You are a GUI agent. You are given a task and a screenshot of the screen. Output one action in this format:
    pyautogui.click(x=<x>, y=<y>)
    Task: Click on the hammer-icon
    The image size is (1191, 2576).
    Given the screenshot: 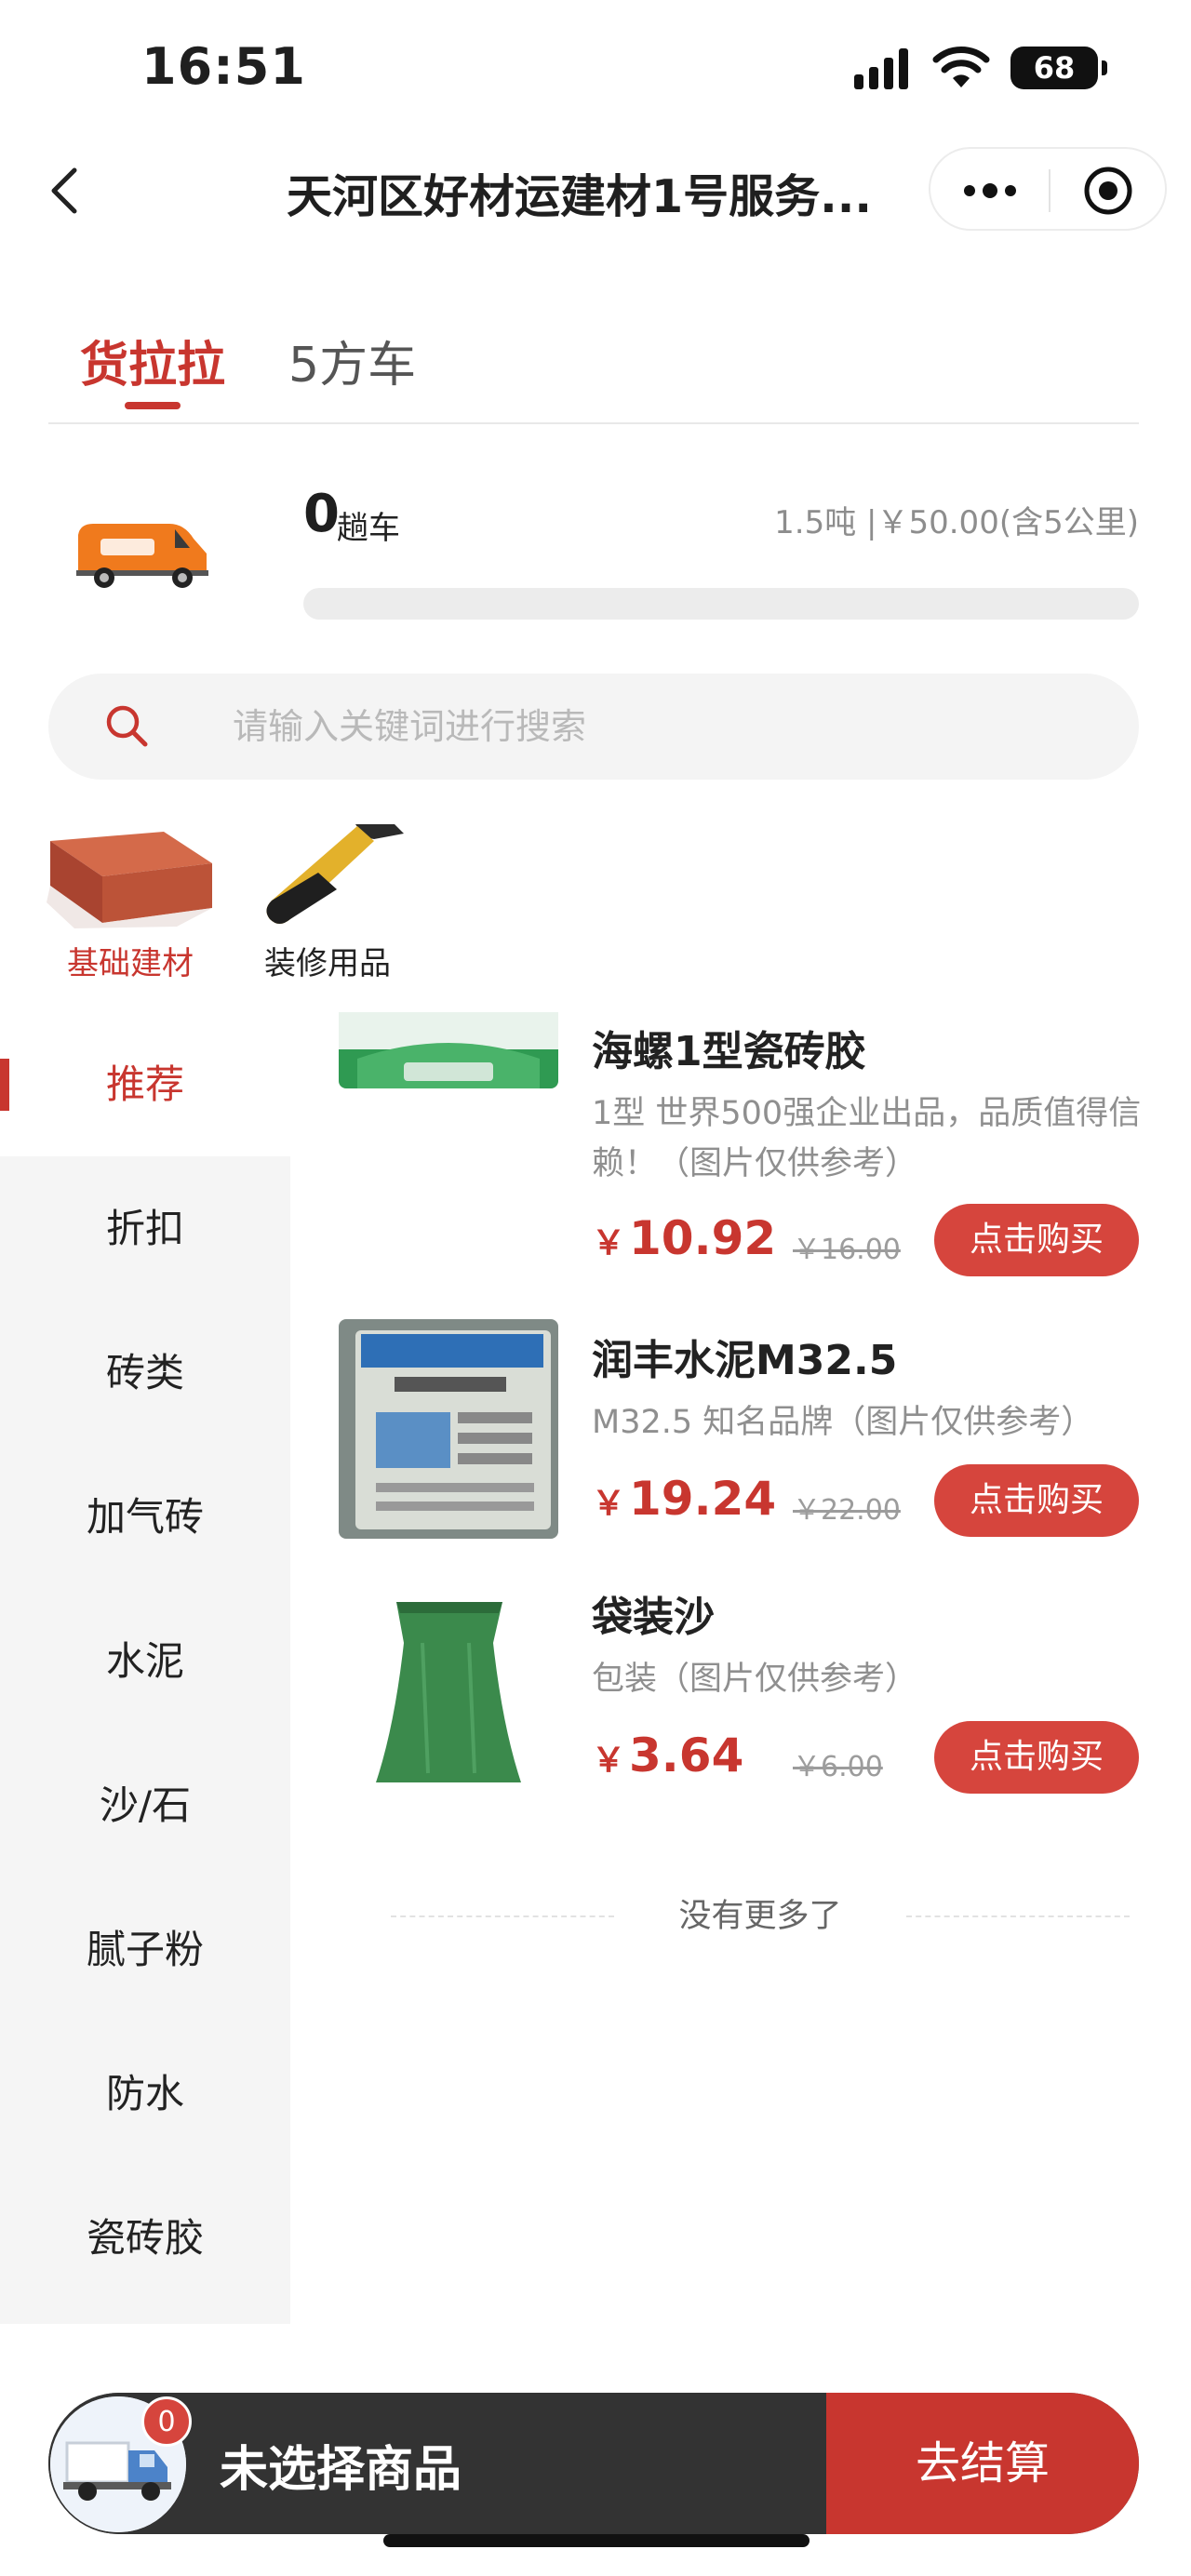 What is the action you would take?
    pyautogui.click(x=335, y=874)
    